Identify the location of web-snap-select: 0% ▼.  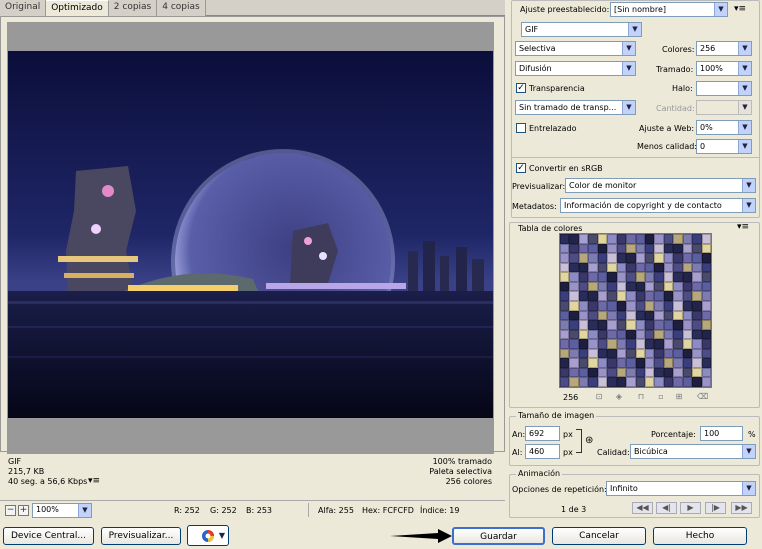
(724, 127).